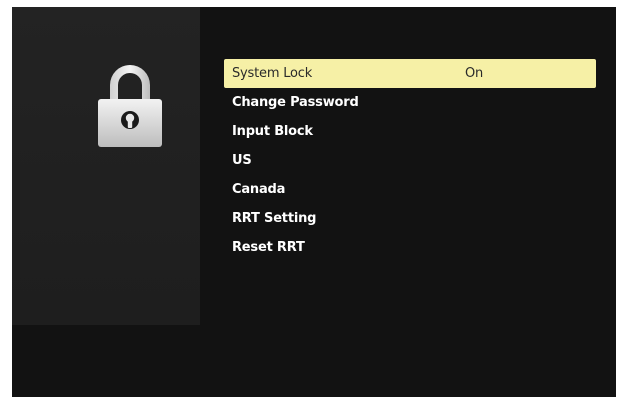 The width and height of the screenshot is (630, 404). I want to click on menu-item-rrt-setting: RRT Setting, so click(410, 218).